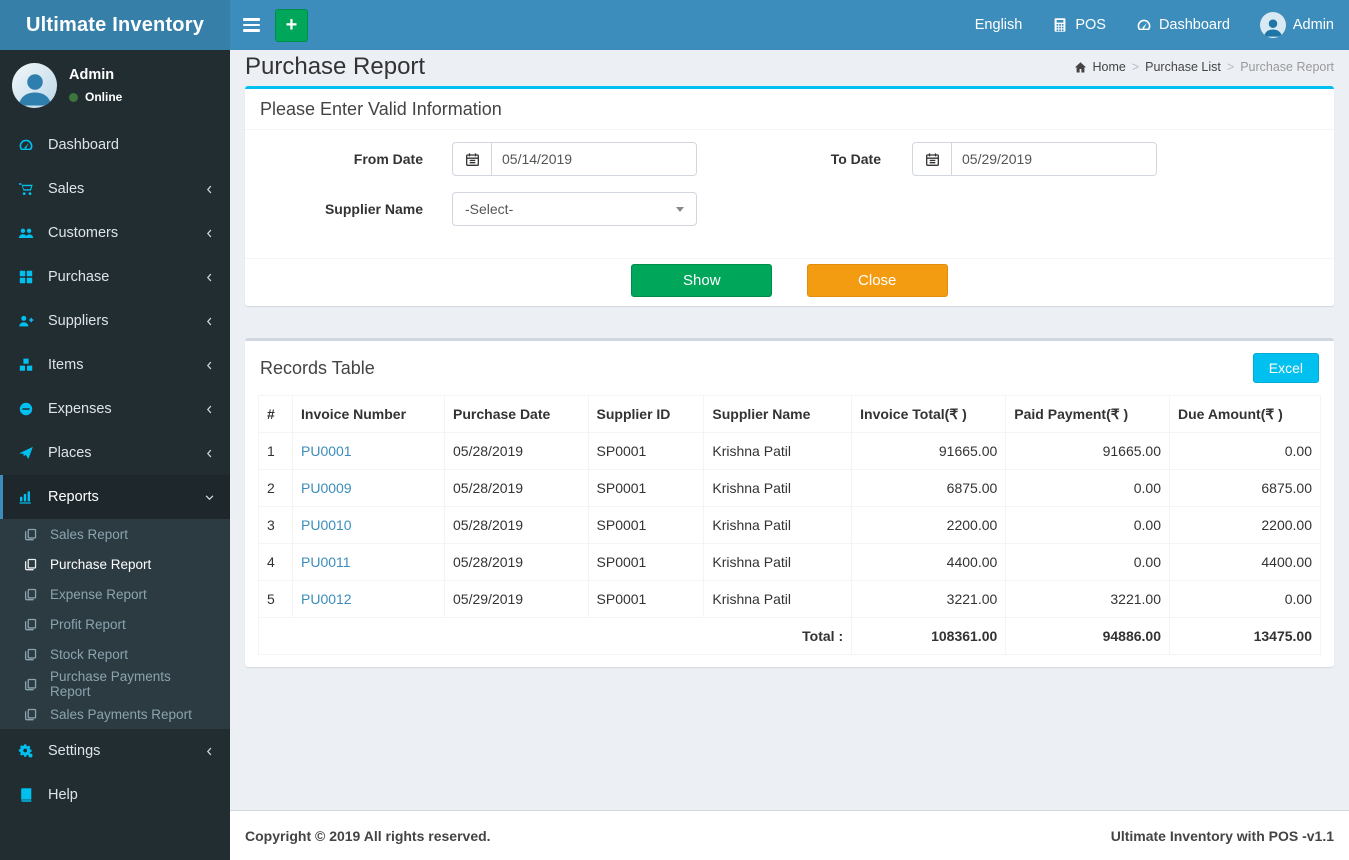 This screenshot has width=1349, height=860. Describe the element at coordinates (28, 795) in the screenshot. I see `book-icon` at that location.